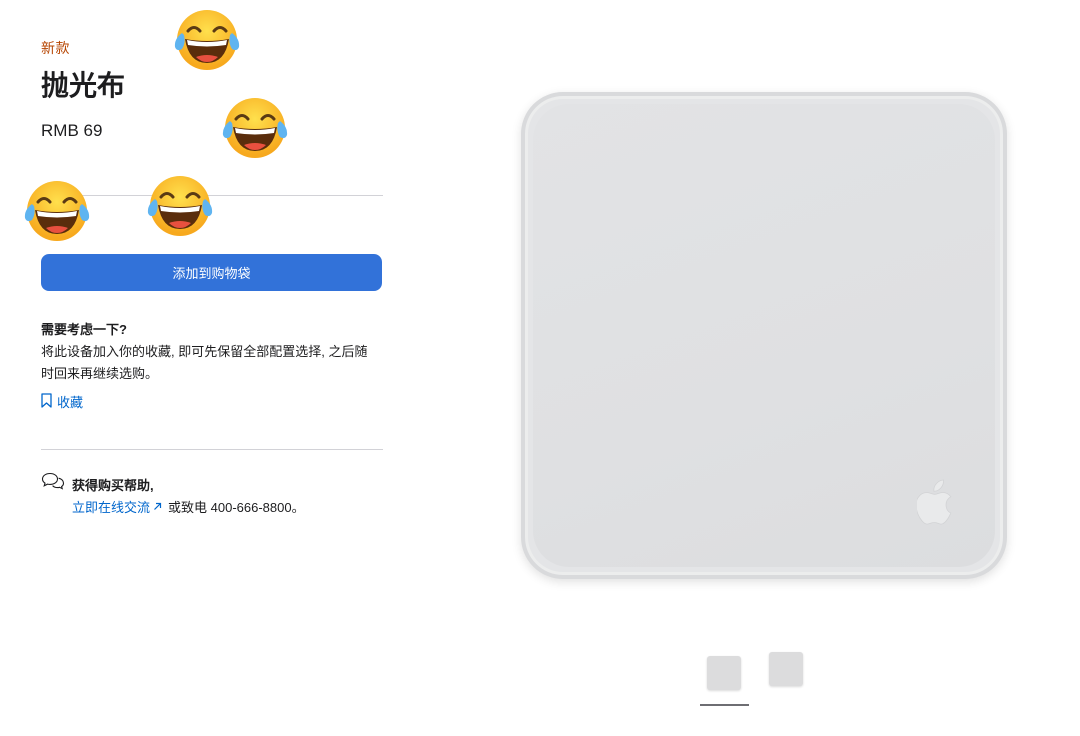 This screenshot has height=736, width=1080. What do you see at coordinates (204, 362) in the screenshot?
I see `consider-text: 将此设备加入你的收藏, 即可先保留全部配置选择, 之后随时回来再继续选购。` at bounding box center [204, 362].